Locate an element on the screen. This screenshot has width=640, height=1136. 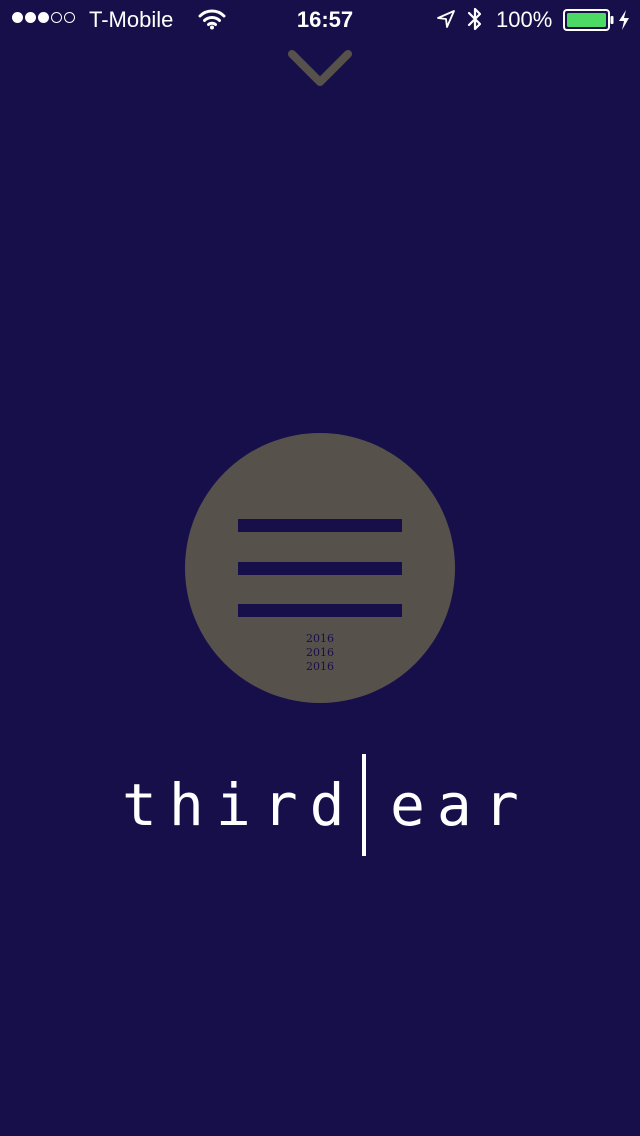
signal-strength-indicator is located at coordinates (43, 17).